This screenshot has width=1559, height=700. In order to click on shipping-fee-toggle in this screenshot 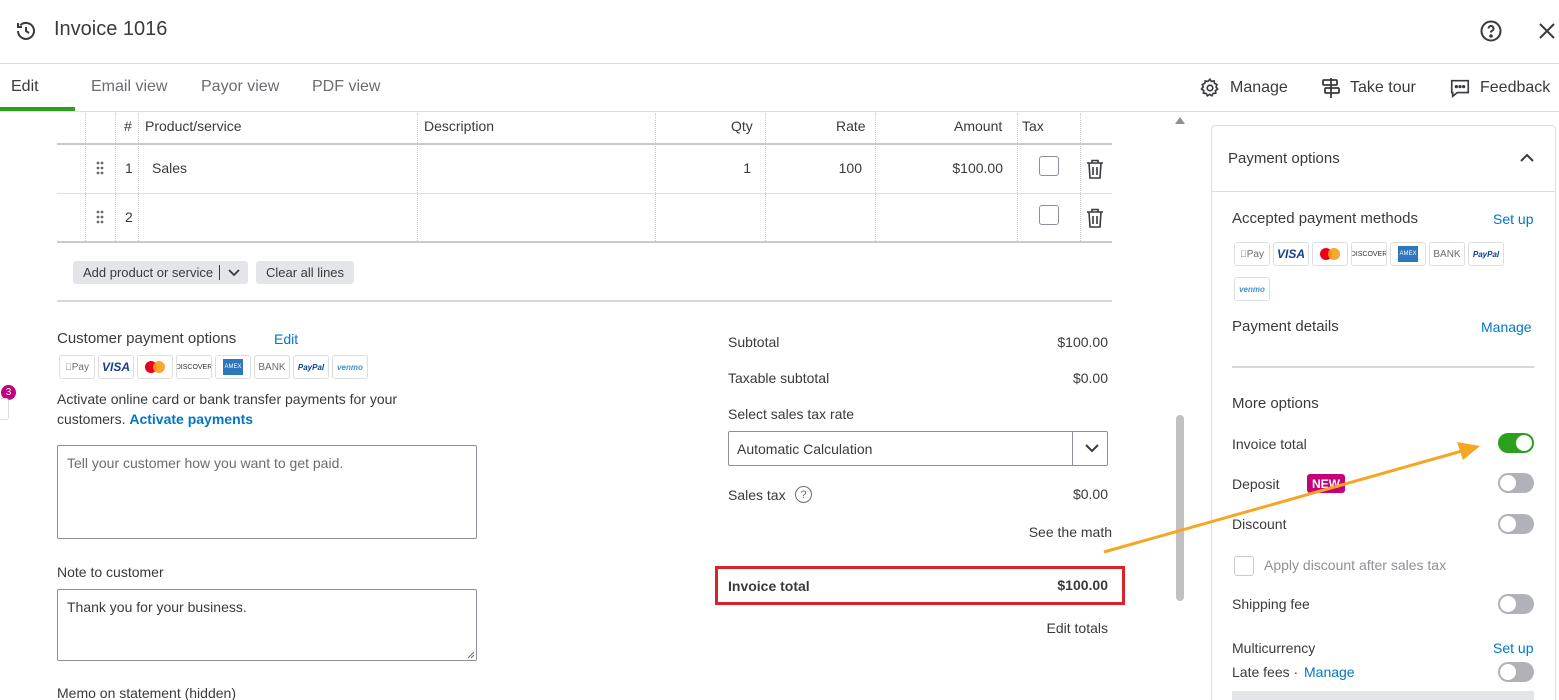, I will do `click(1516, 604)`.